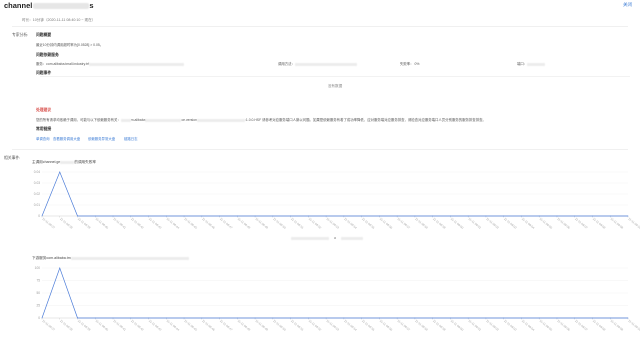 The width and height of the screenshot is (640, 345). I want to click on chart1-xtick-label: 11-11 08:55, so click(368, 223).